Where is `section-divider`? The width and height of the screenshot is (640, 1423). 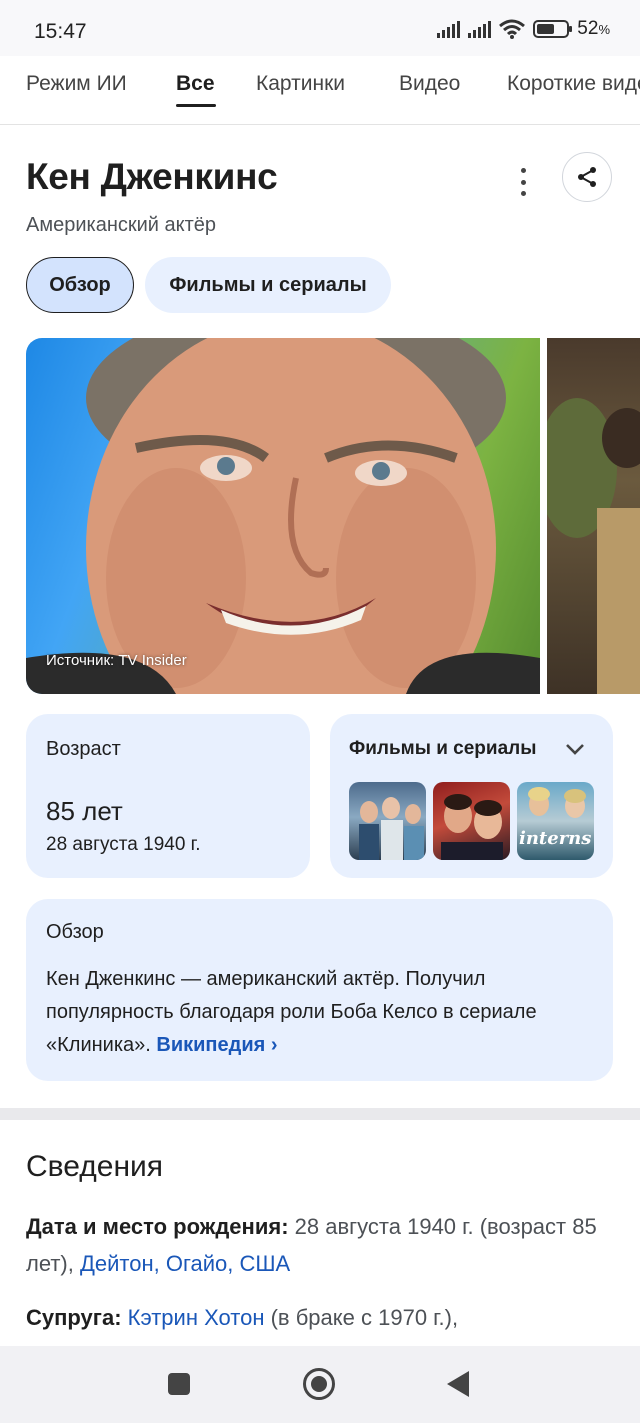
section-divider is located at coordinates (320, 1114).